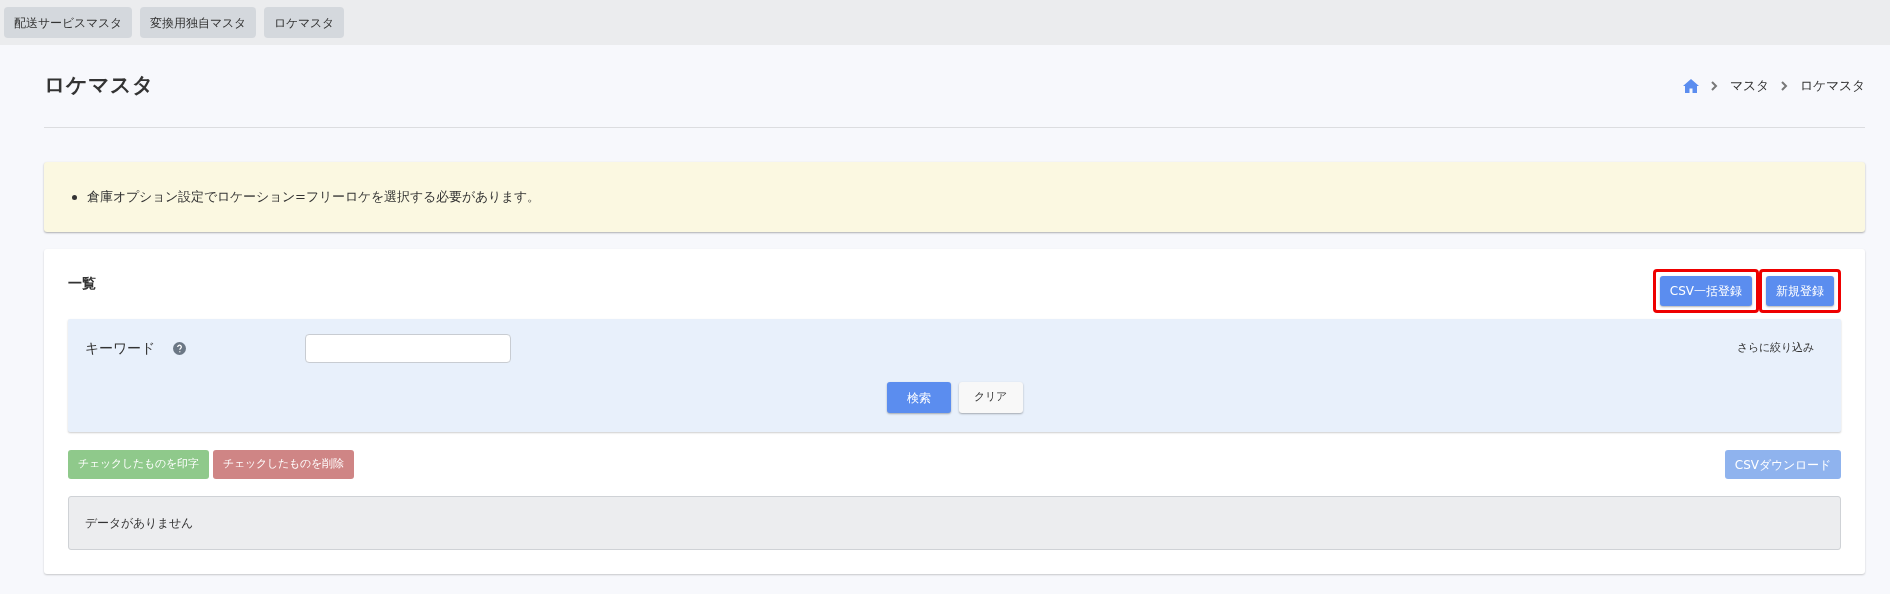 The width and height of the screenshot is (1890, 594). What do you see at coordinates (198, 22) in the screenshot?
I see `nav-tab: 変換用独自マスタ` at bounding box center [198, 22].